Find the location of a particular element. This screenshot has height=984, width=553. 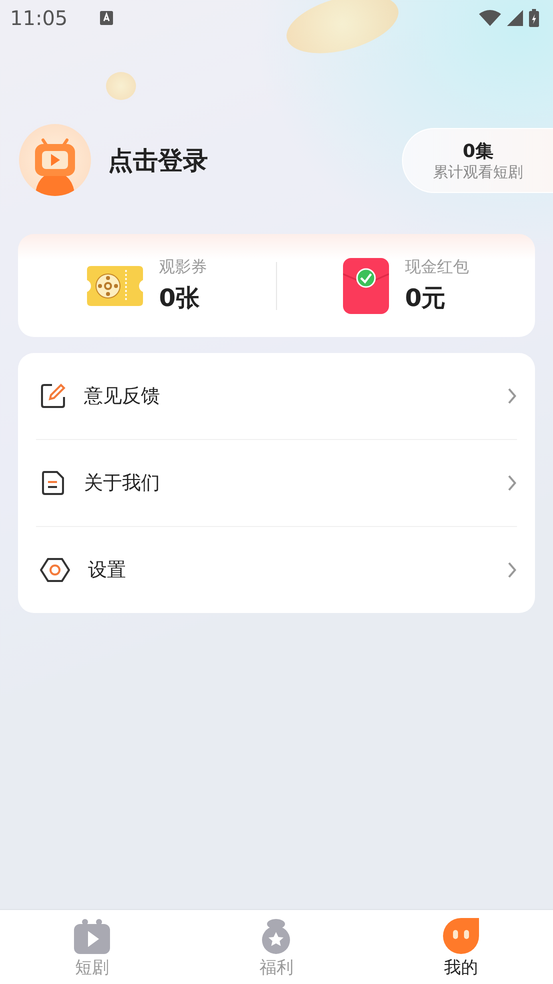

wifi-icon is located at coordinates (490, 18).